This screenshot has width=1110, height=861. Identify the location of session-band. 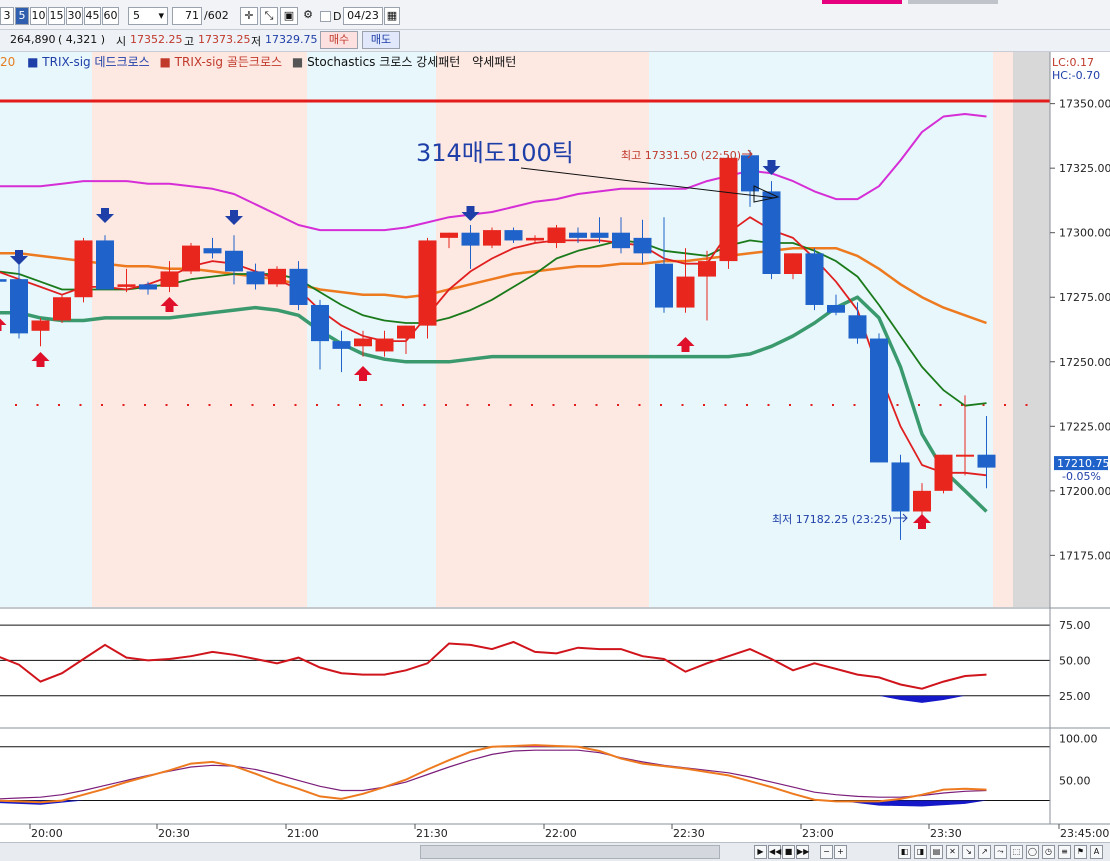
(1031, 329).